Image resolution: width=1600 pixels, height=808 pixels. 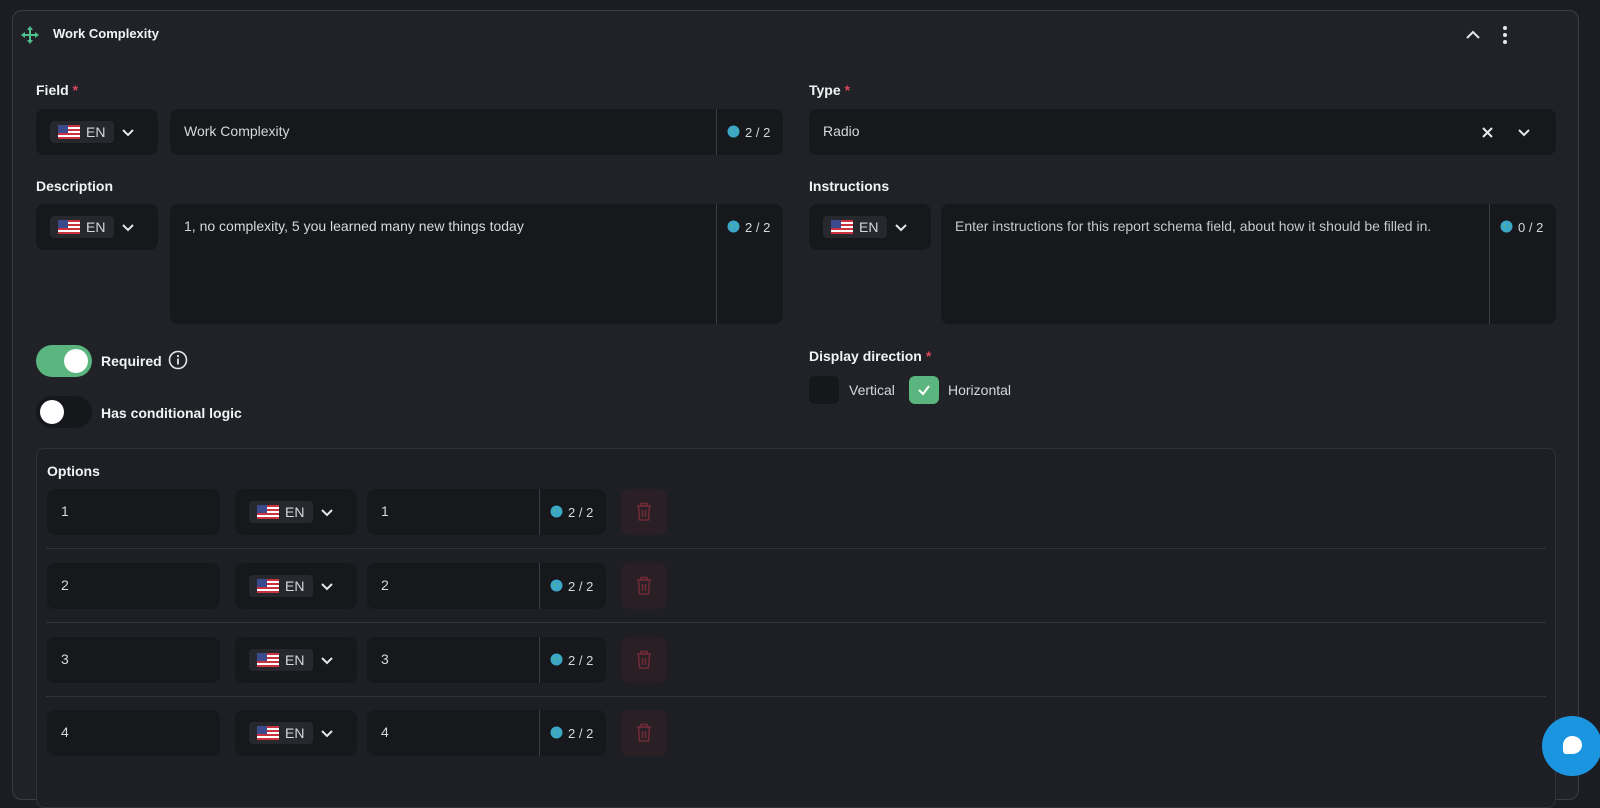 I want to click on option-label-value: 3, so click(x=385, y=659).